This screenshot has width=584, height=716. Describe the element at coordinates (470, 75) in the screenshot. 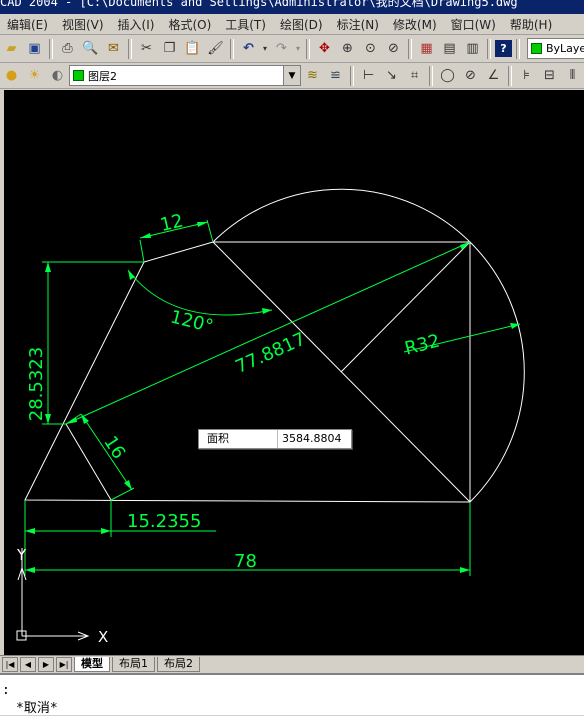

I see `diameter-dimension-icon: ⊘` at that location.